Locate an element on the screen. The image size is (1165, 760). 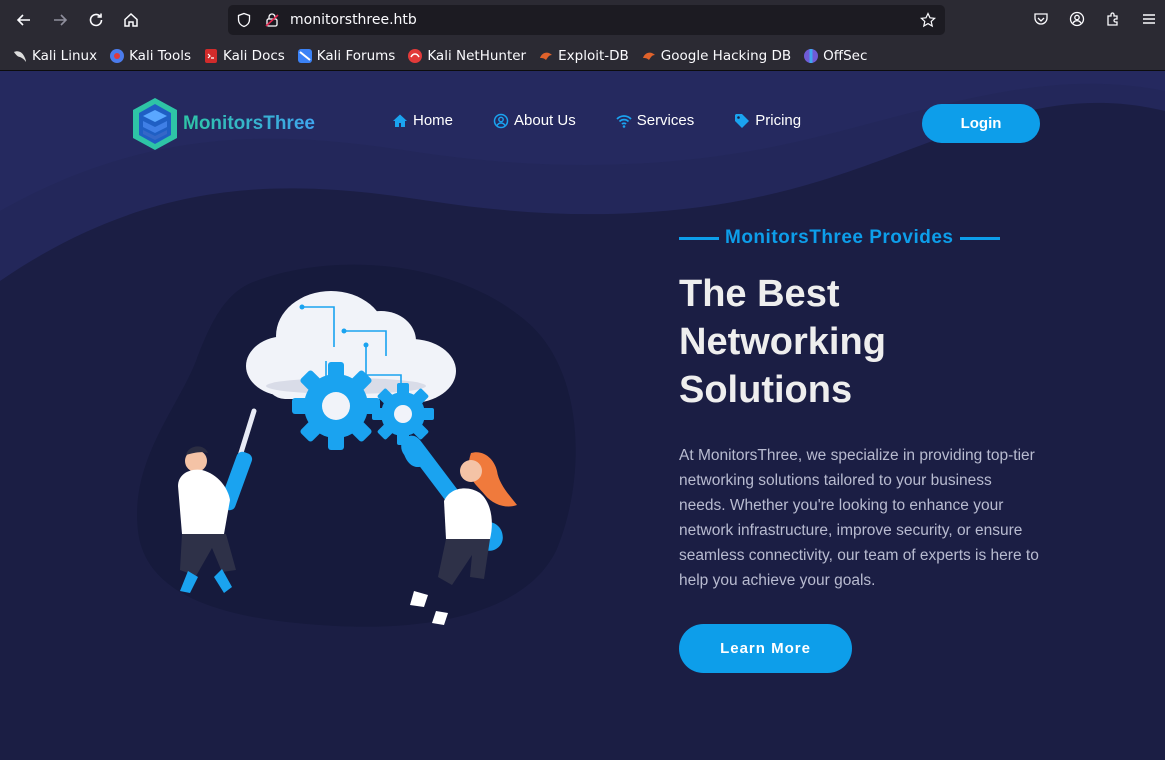
star-icon is located at coordinates (928, 20).